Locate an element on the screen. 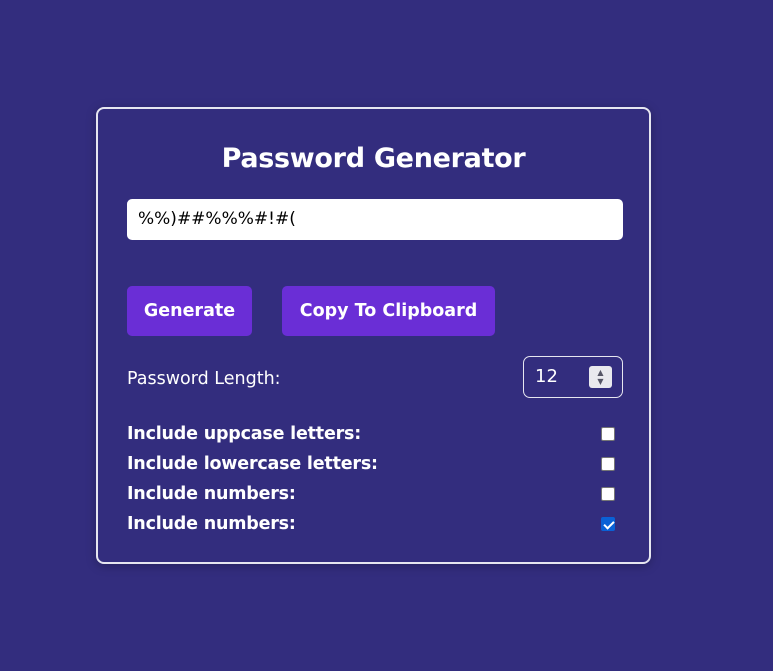 Image resolution: width=773 pixels, height=671 pixels. uppercase-checkbox is located at coordinates (608, 434).